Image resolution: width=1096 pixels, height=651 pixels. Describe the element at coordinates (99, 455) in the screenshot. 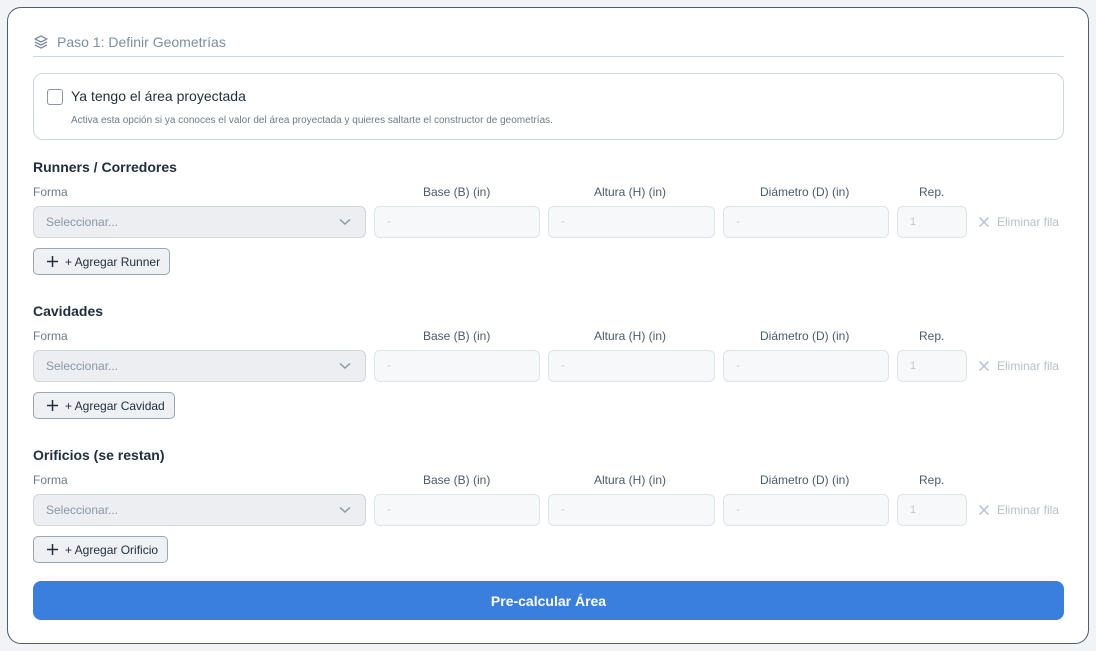

I see `section-title: Orificios (se restan)` at that location.